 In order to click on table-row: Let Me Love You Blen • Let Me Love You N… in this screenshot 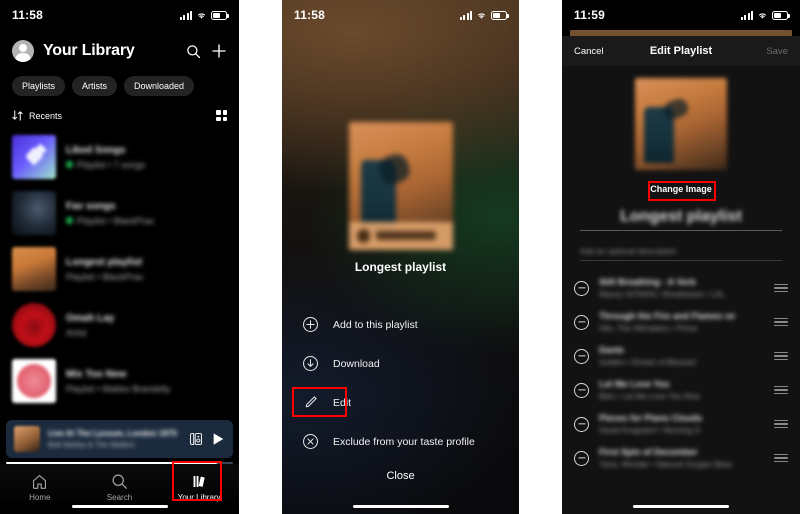, I will do `click(681, 390)`.